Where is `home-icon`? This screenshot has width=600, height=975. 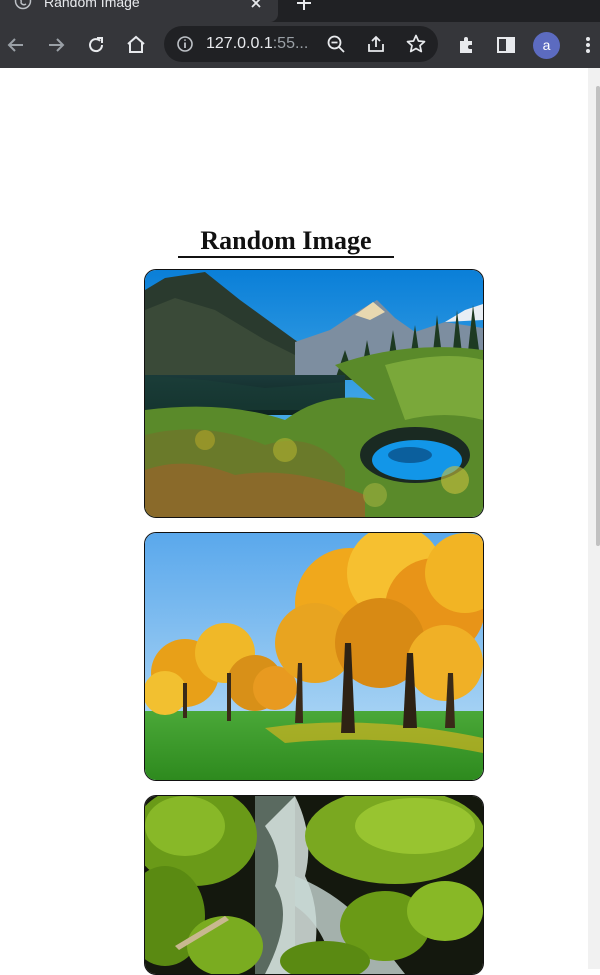
home-icon is located at coordinates (136, 45).